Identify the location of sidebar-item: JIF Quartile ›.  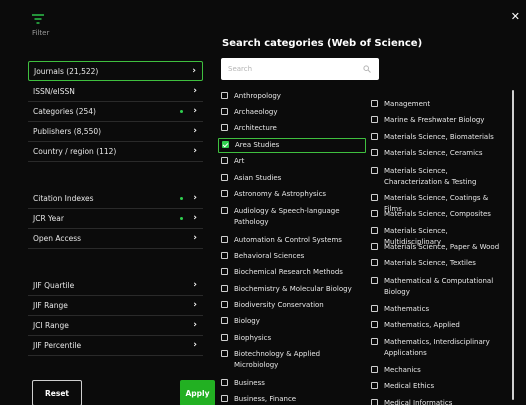
(115, 285).